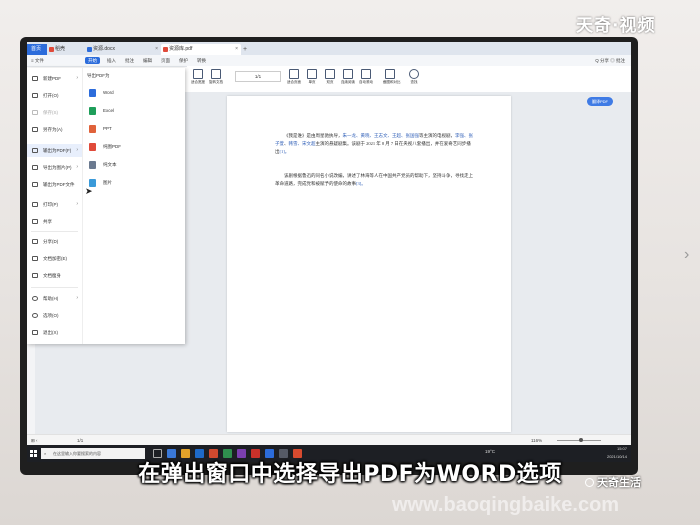 The height and width of the screenshot is (525, 700). I want to click on lock-icon, so click(35, 258).